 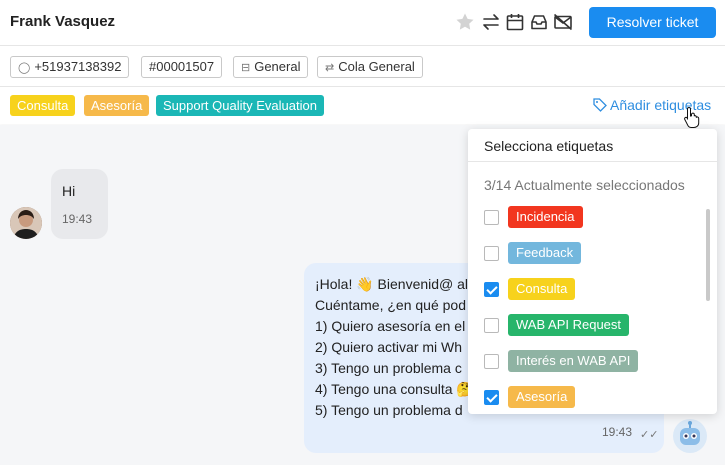 What do you see at coordinates (63, 21) in the screenshot?
I see `contact-name: Frank Vasquez` at bounding box center [63, 21].